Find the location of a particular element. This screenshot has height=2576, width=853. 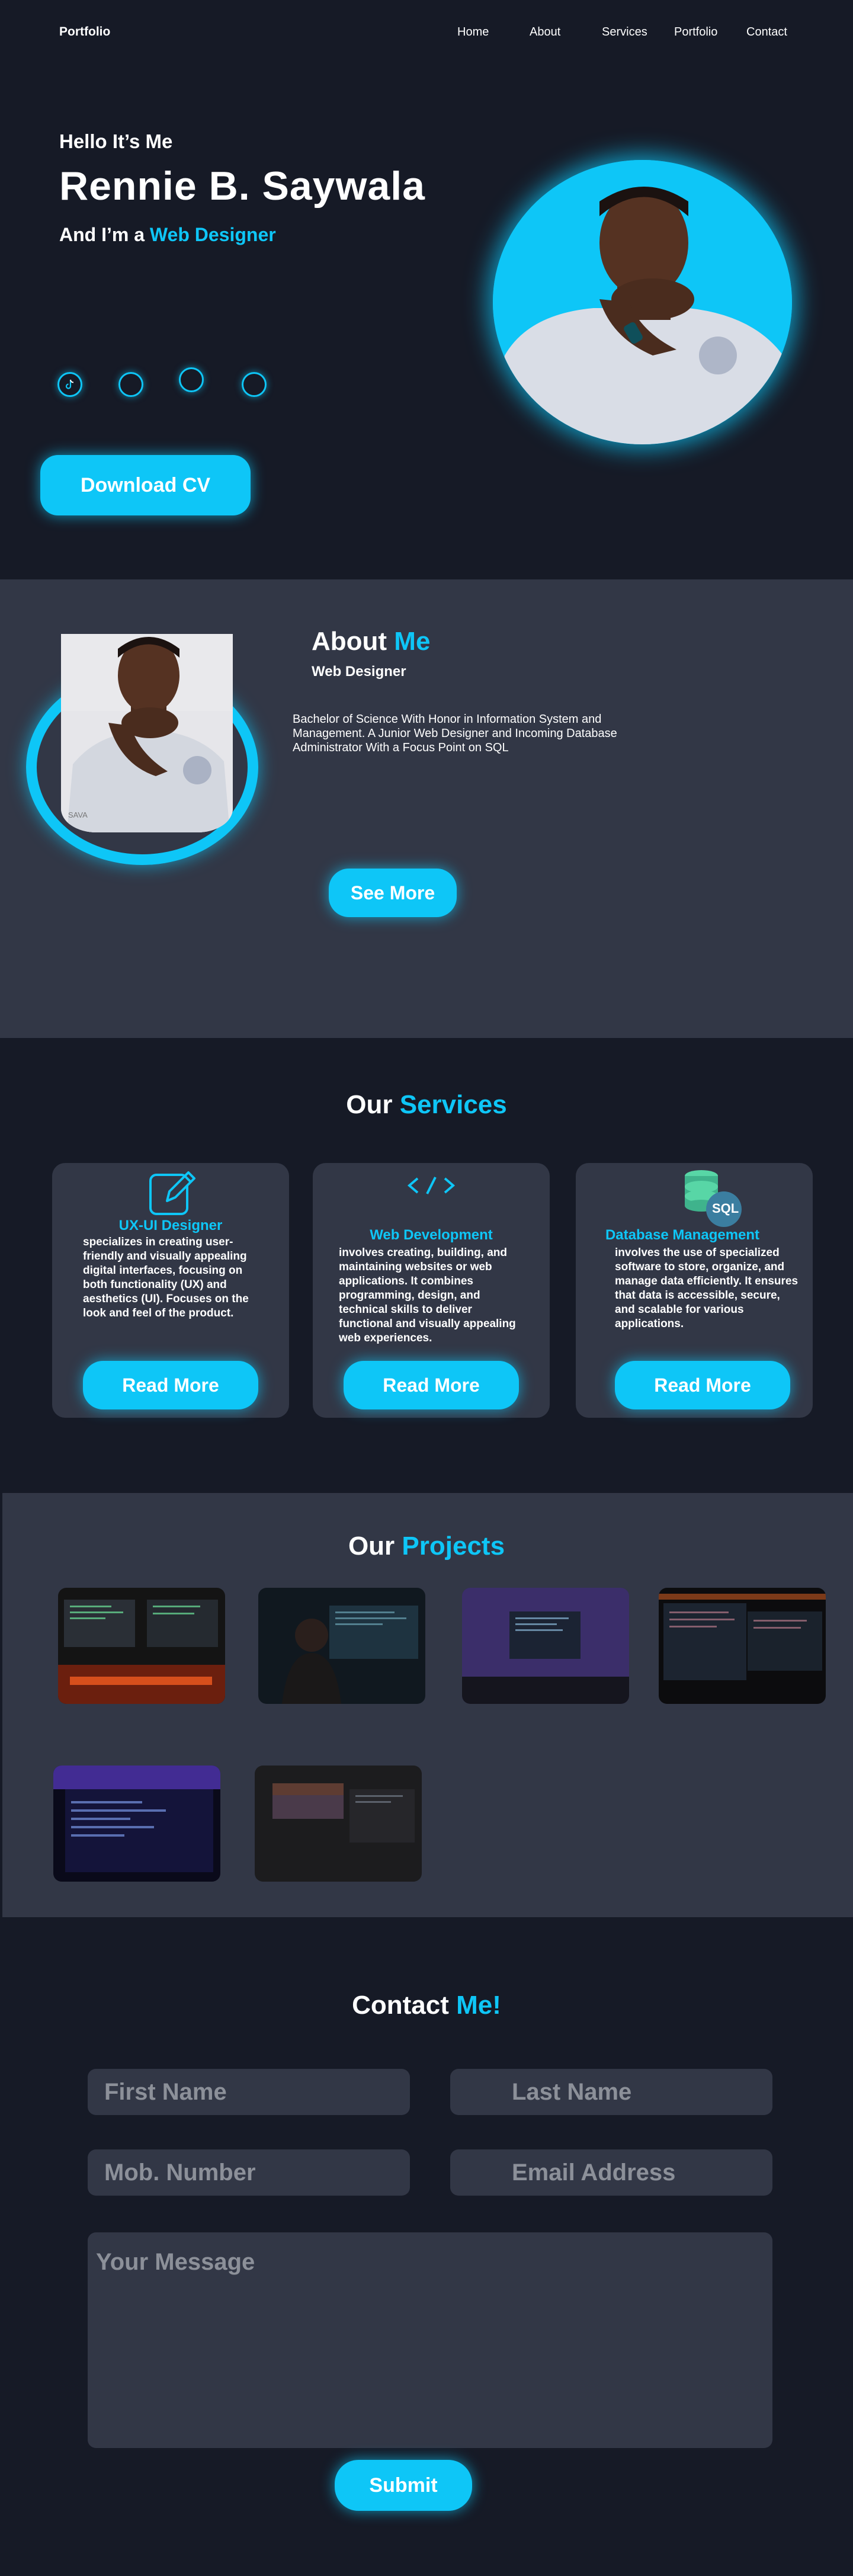

service-title-ux-ui: UX-UI Designer is located at coordinates (170, 1225).